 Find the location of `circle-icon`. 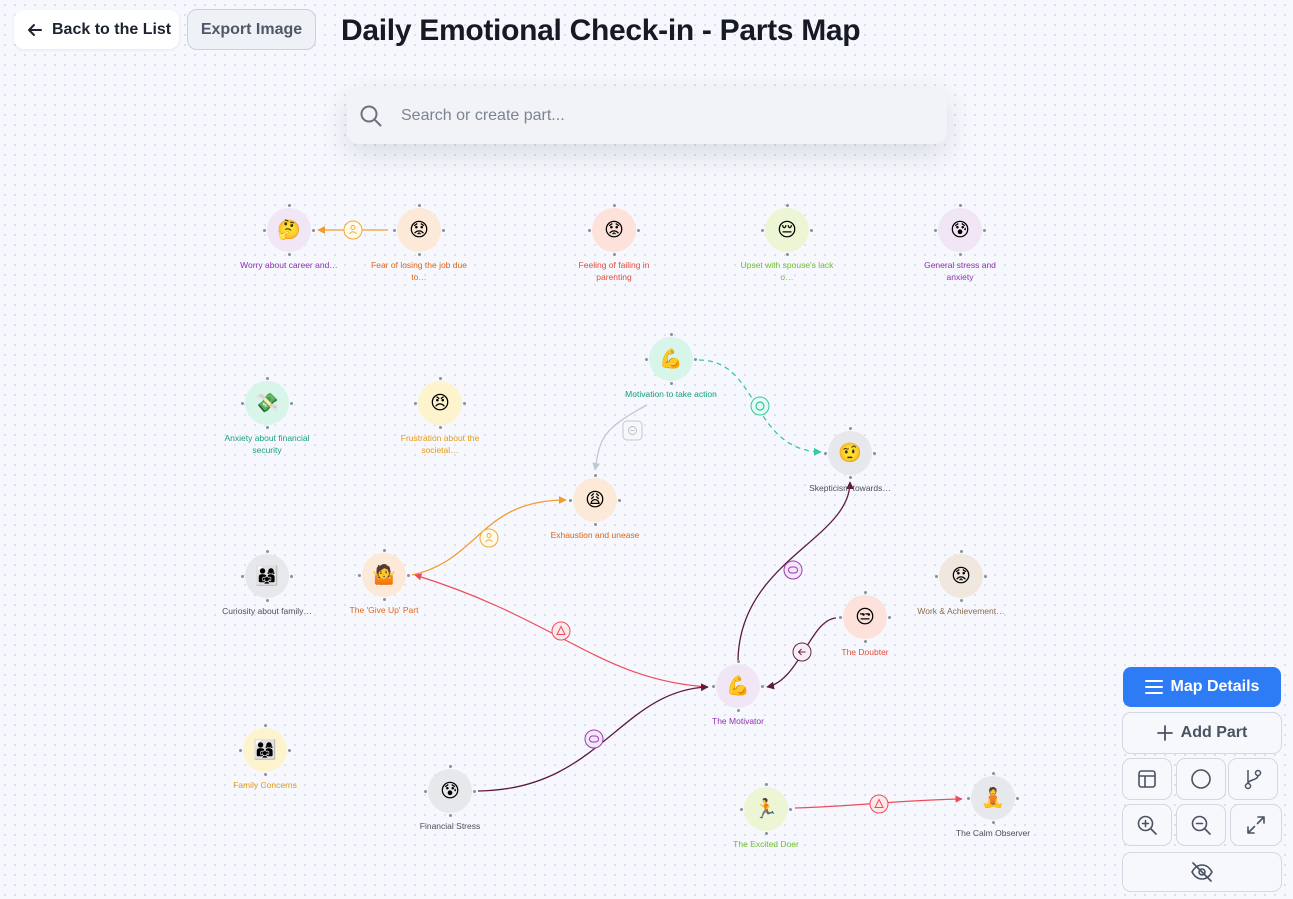

circle-icon is located at coordinates (1201, 779).